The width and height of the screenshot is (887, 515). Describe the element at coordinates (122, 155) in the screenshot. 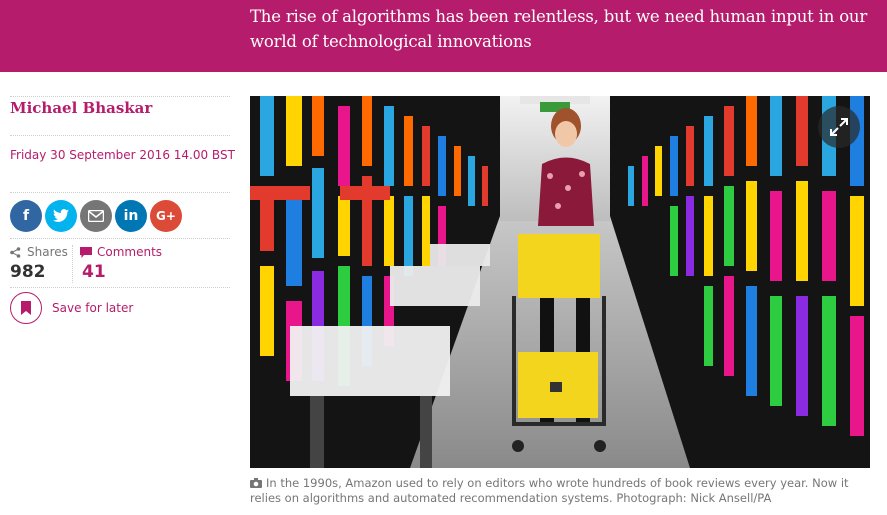

I see `publication-date: Friday 30 September 2016 14.00 BST` at that location.